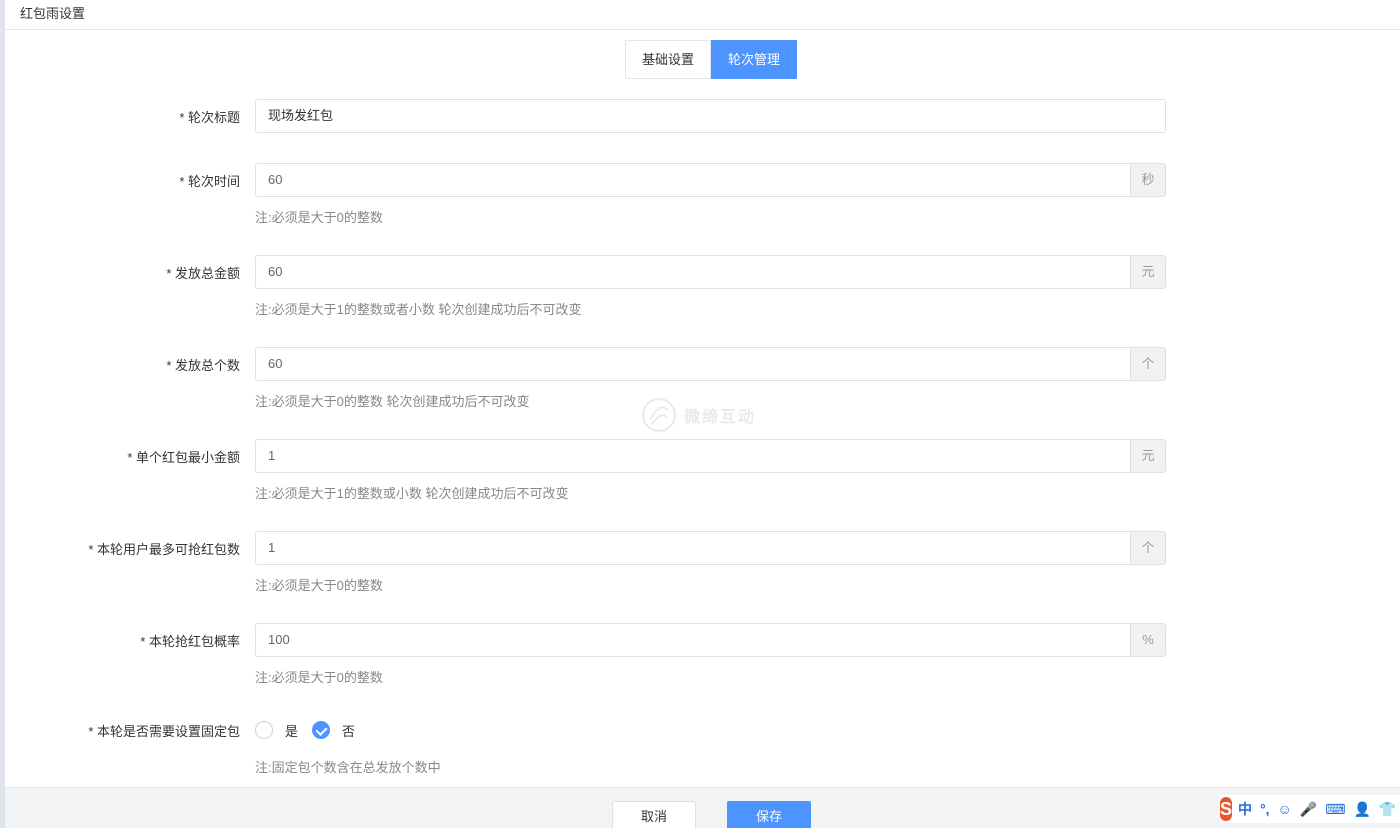 The height and width of the screenshot is (828, 1400). Describe the element at coordinates (319, 217) in the screenshot. I see `round-time-note: 注:必须是大于0的整数` at that location.